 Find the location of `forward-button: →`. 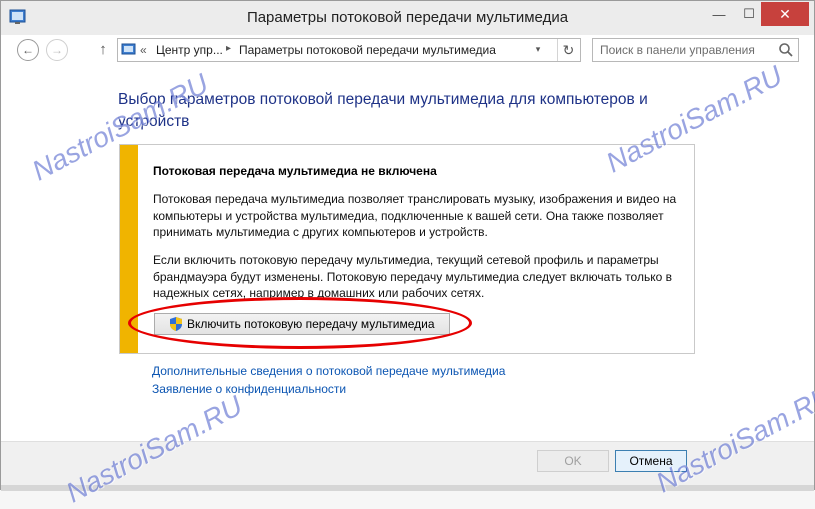

forward-button: → is located at coordinates (57, 50).